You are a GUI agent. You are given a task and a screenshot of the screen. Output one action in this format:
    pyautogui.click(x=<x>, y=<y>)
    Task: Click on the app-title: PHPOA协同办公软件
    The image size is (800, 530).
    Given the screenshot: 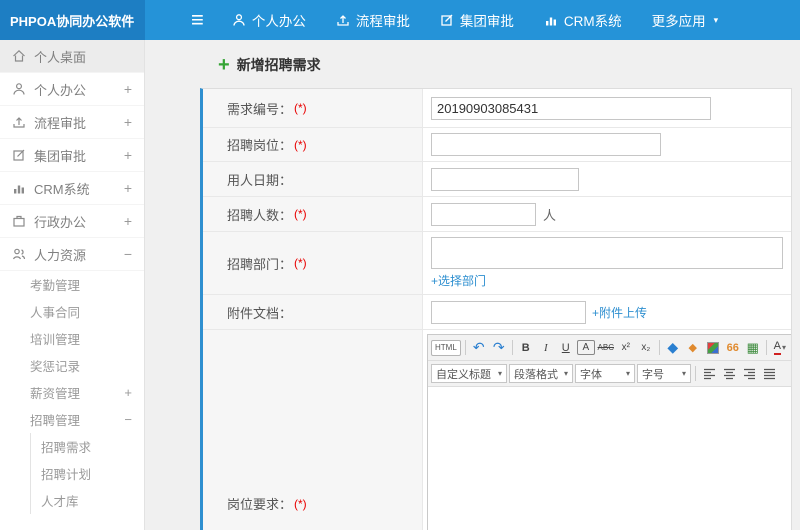 What is the action you would take?
    pyautogui.click(x=72, y=21)
    